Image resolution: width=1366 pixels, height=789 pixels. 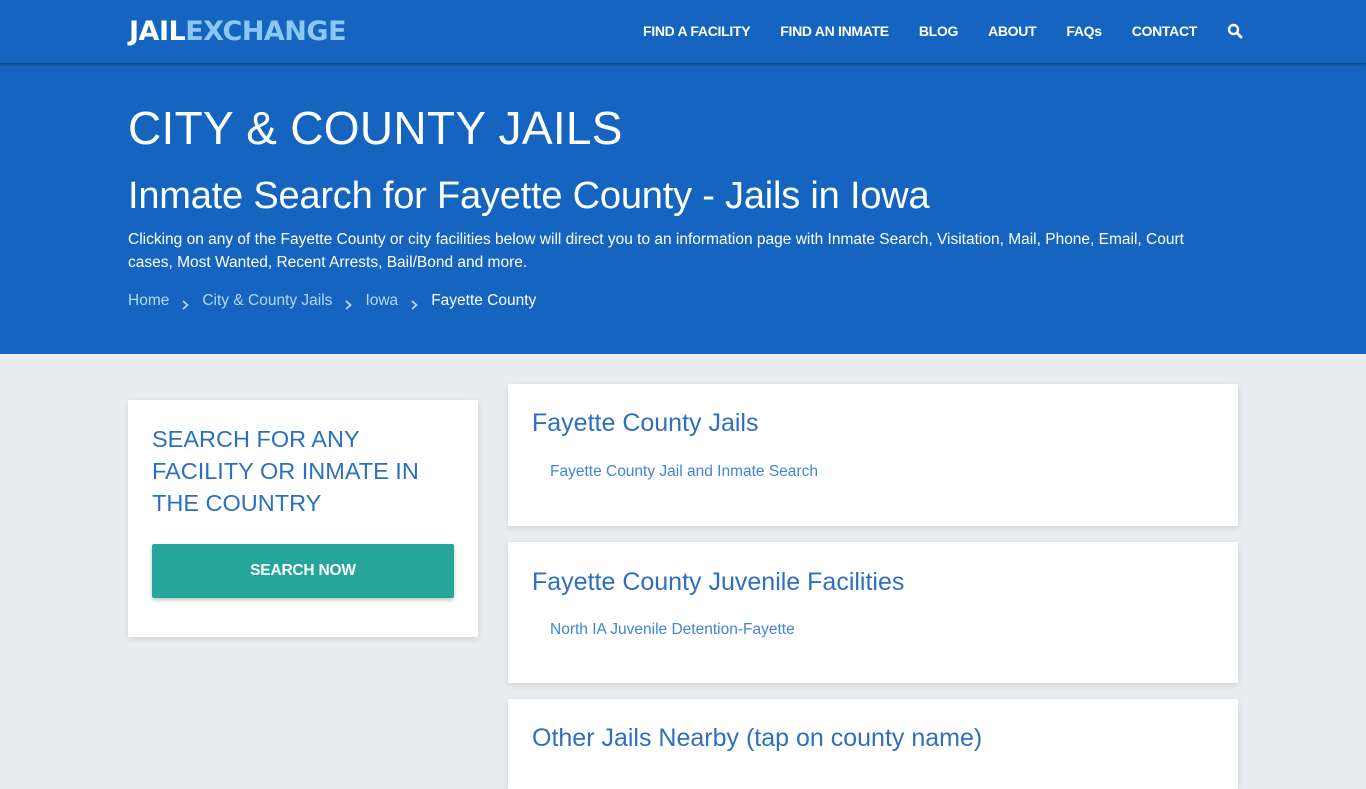 I want to click on page-title: CITY & COUNTY JAILS, so click(x=375, y=128).